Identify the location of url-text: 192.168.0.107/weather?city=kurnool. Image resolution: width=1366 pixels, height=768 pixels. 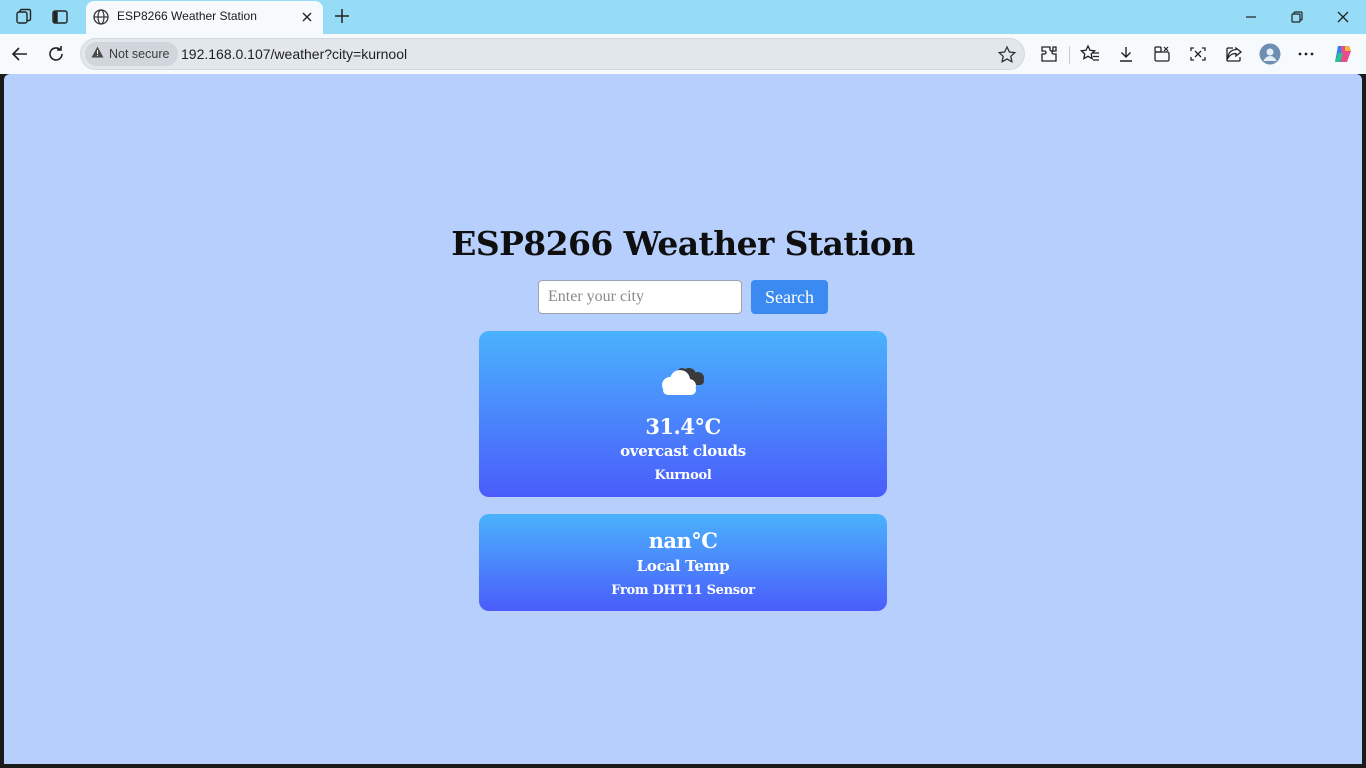
(294, 54).